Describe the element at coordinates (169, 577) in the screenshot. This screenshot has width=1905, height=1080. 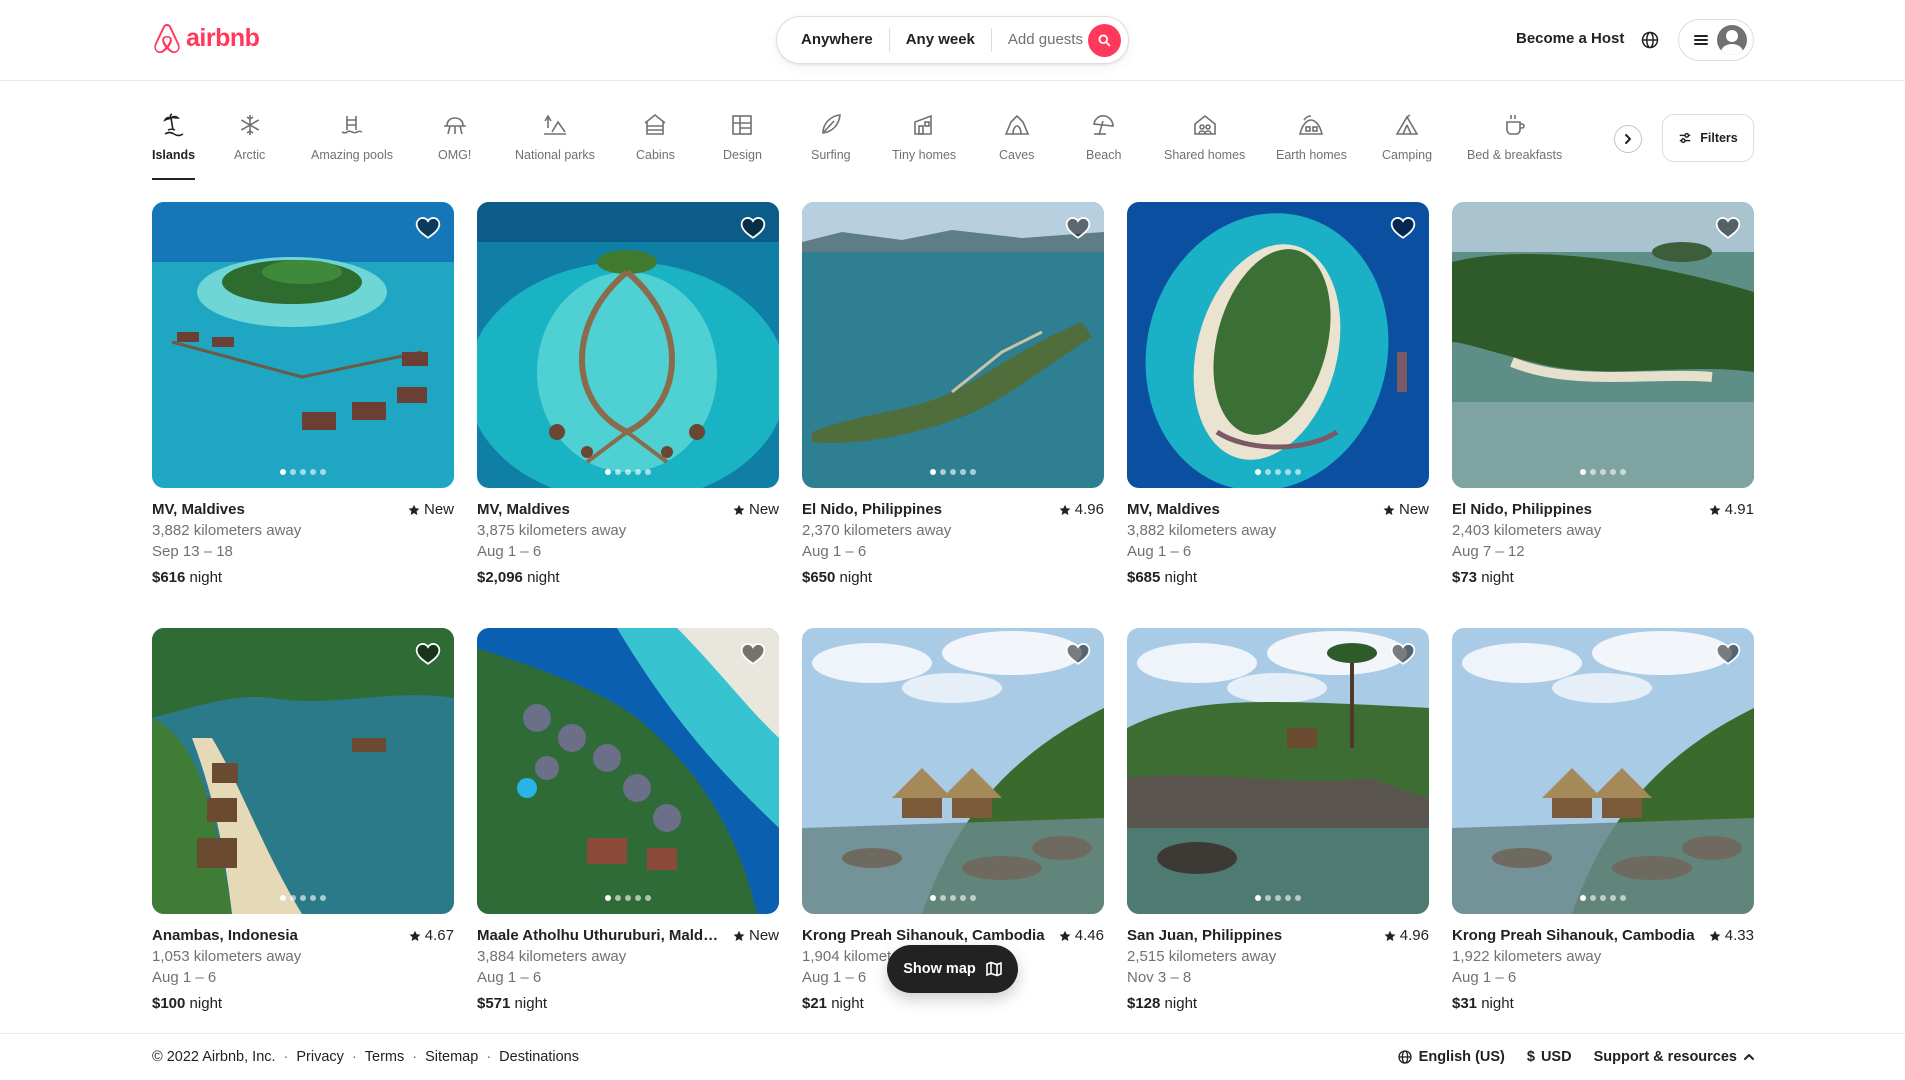
I see `price-amount: $616` at that location.